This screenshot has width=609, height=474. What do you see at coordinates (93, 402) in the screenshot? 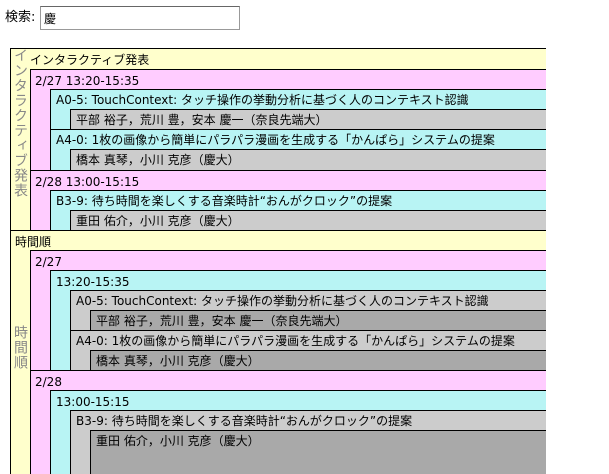
I see `slot-label: 13:00-15:15` at bounding box center [93, 402].